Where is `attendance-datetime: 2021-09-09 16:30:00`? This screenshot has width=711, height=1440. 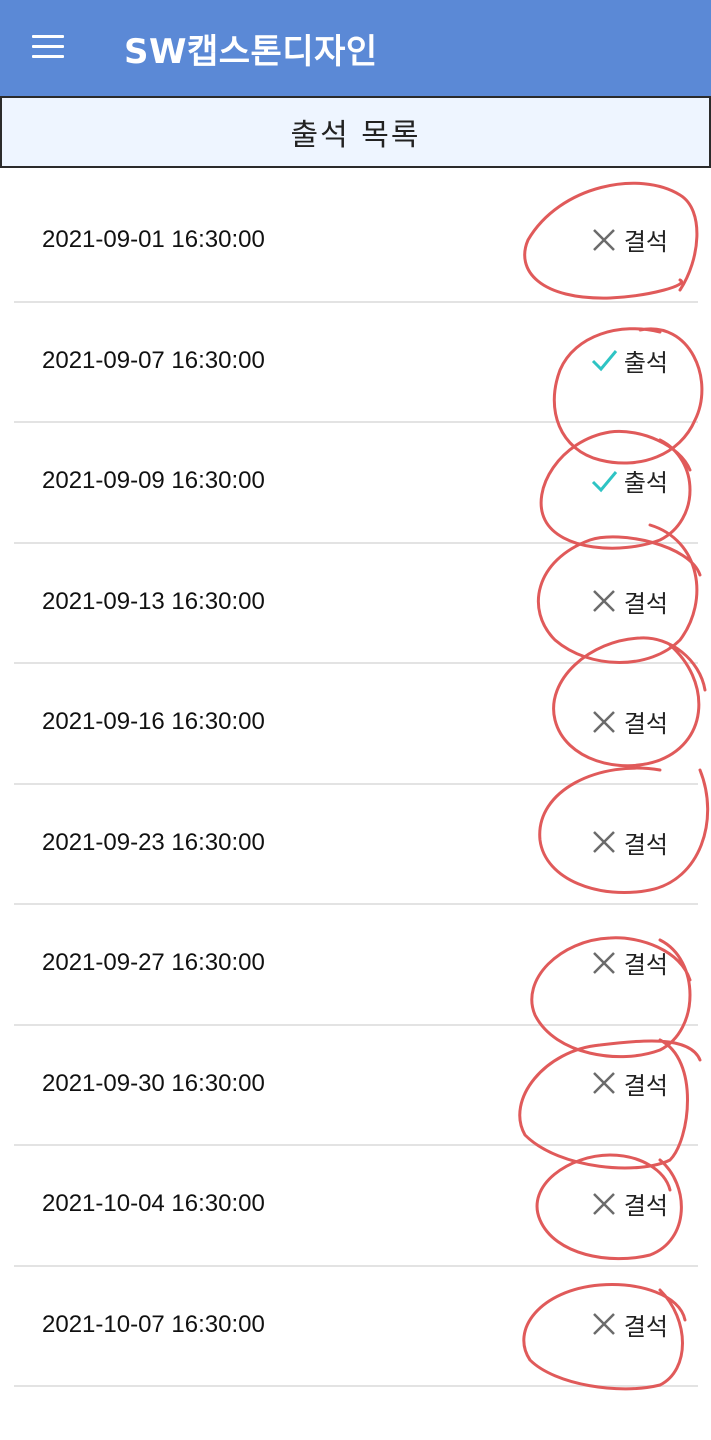
attendance-datetime: 2021-09-09 16:30:00 is located at coordinates (153, 480).